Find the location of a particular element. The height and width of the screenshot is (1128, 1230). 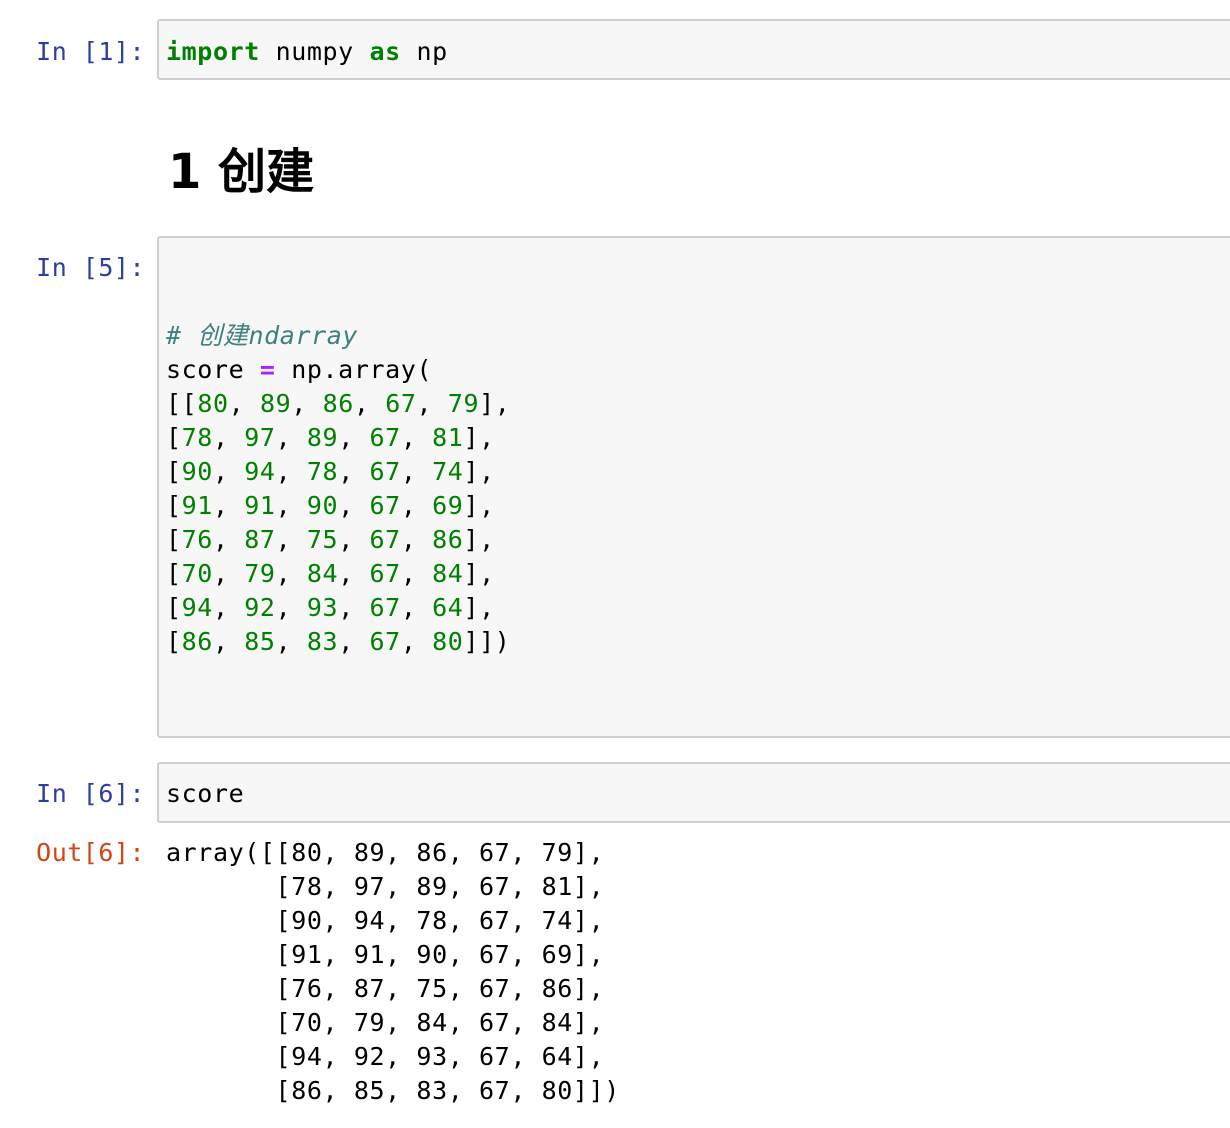

code-editor-1: import numpy as np is located at coordinates (307, 52).